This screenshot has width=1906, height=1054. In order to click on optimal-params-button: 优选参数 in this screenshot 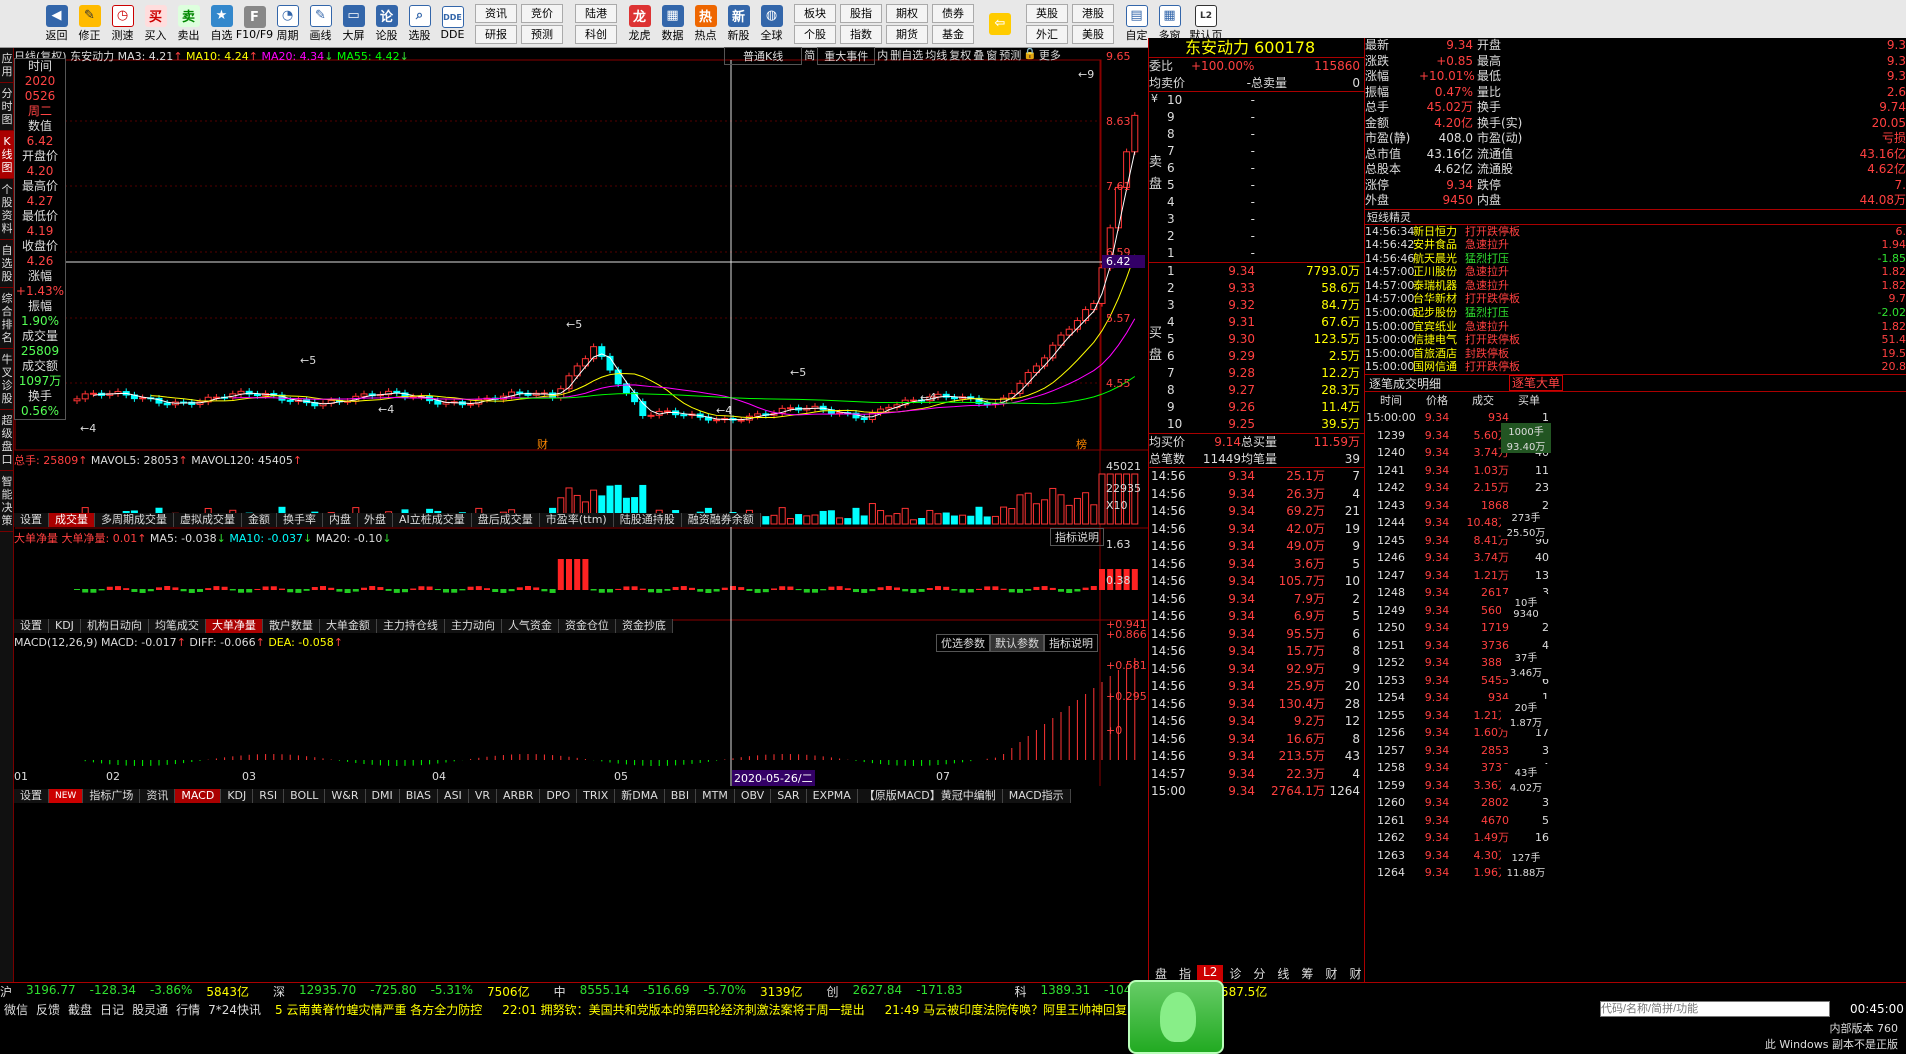, I will do `click(963, 643)`.